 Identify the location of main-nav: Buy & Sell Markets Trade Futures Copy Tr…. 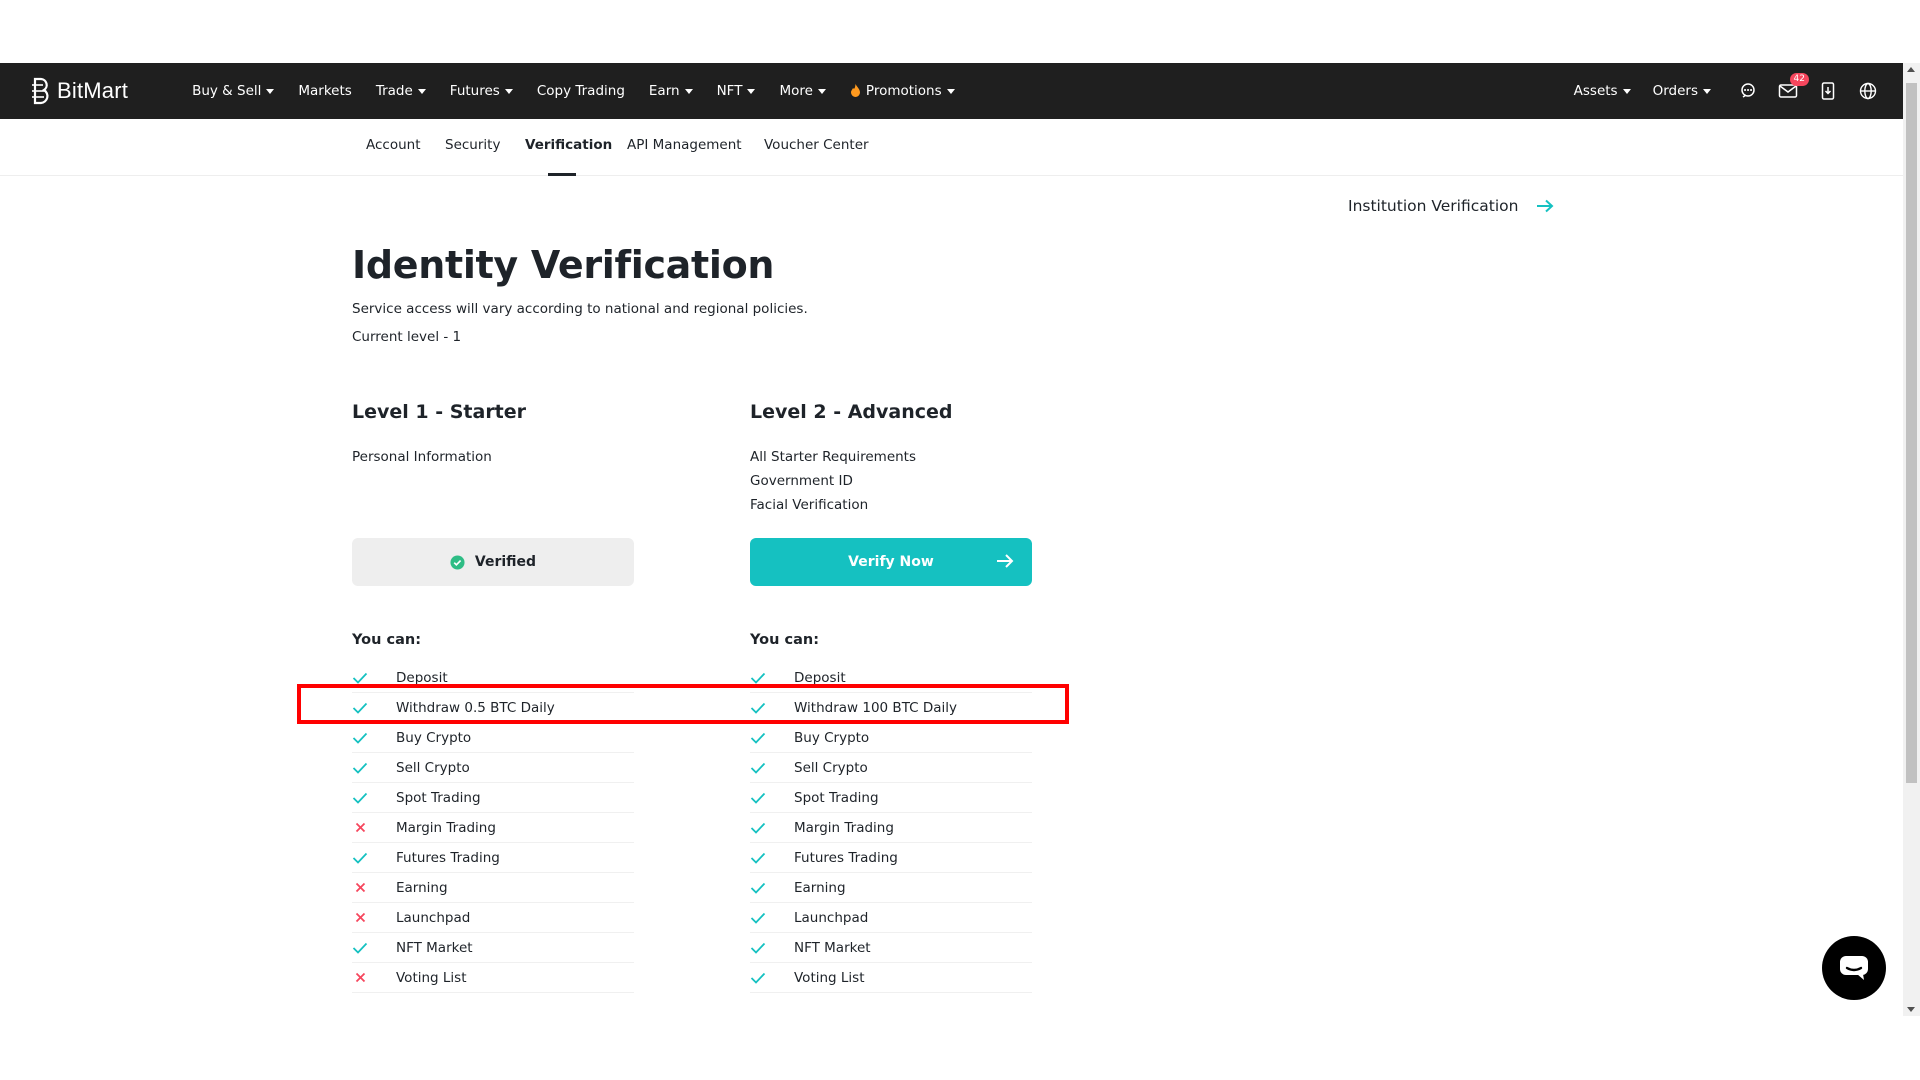
(585, 91).